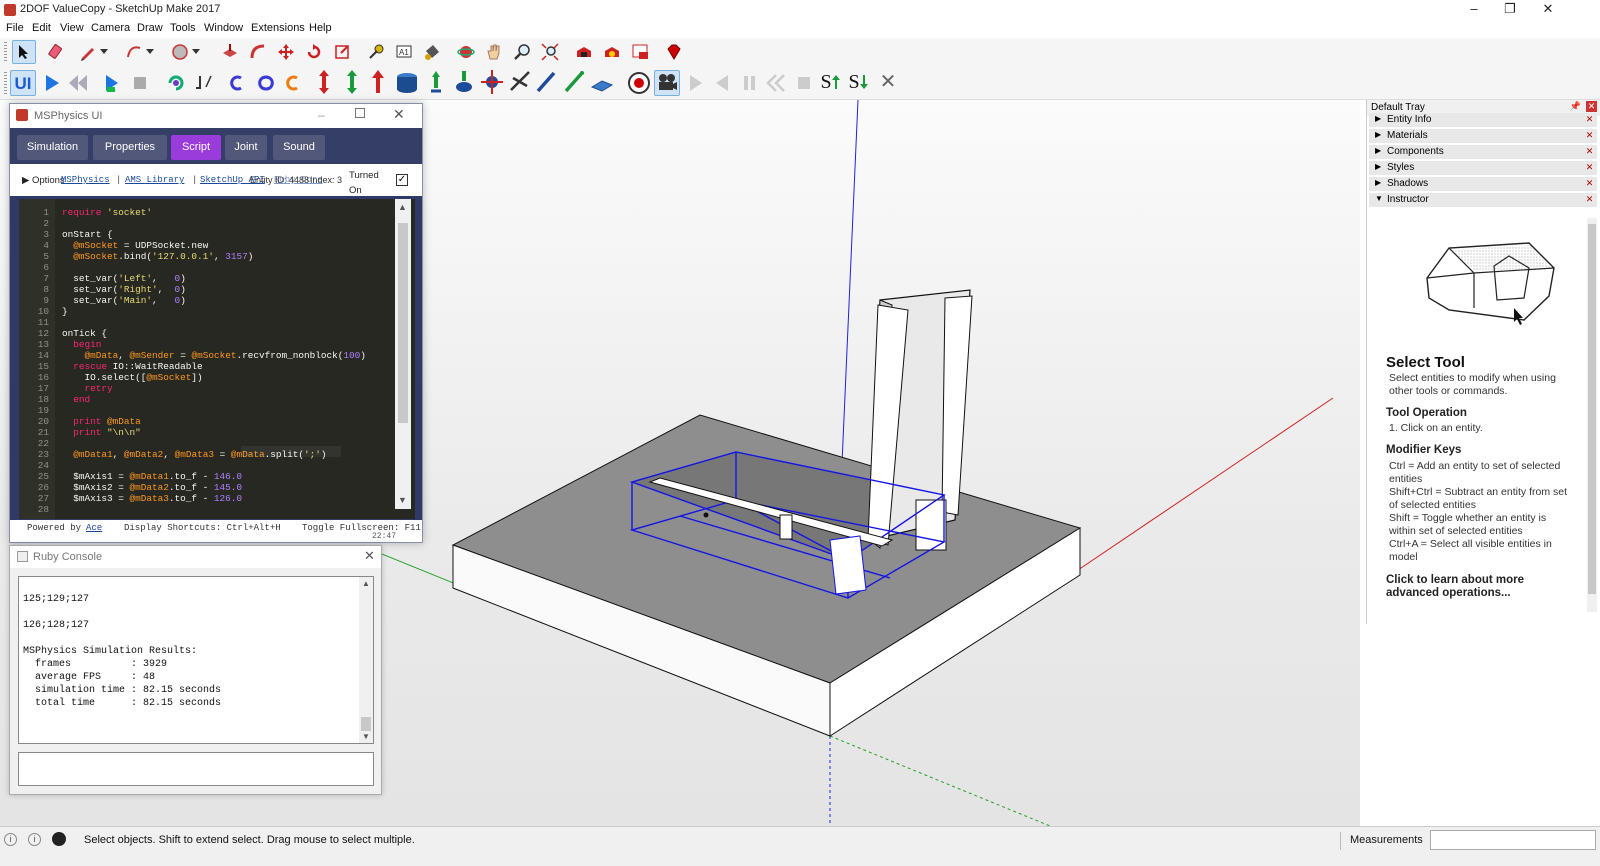 This screenshot has width=1600, height=866. What do you see at coordinates (602, 82) in the screenshot?
I see `floor-icon` at bounding box center [602, 82].